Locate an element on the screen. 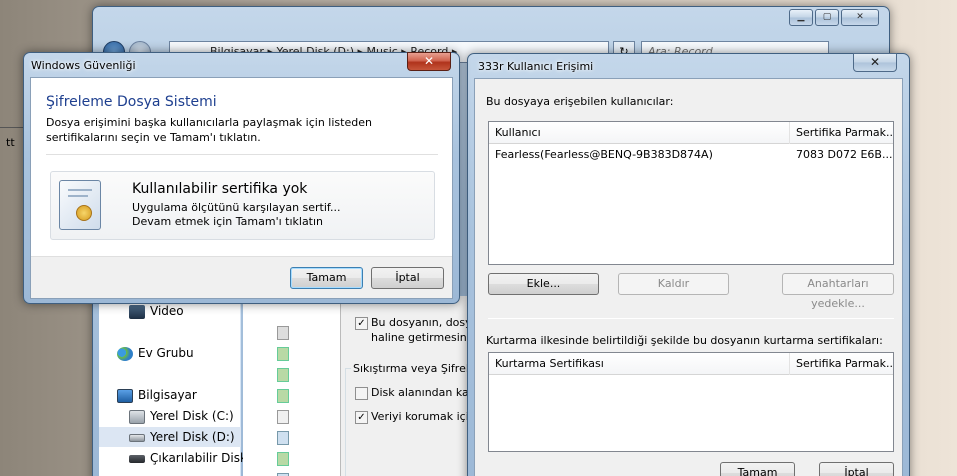 The height and width of the screenshot is (476, 957). nav-label: Video is located at coordinates (167, 311).